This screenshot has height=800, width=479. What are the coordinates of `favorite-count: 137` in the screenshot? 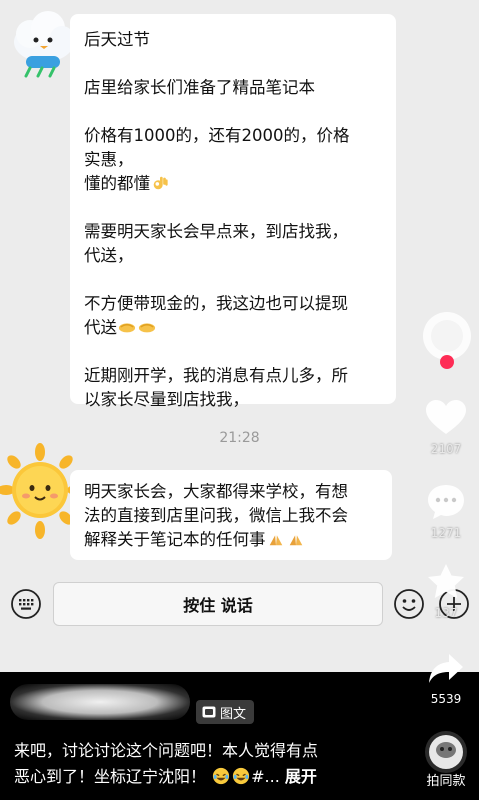 It's located at (446, 613).